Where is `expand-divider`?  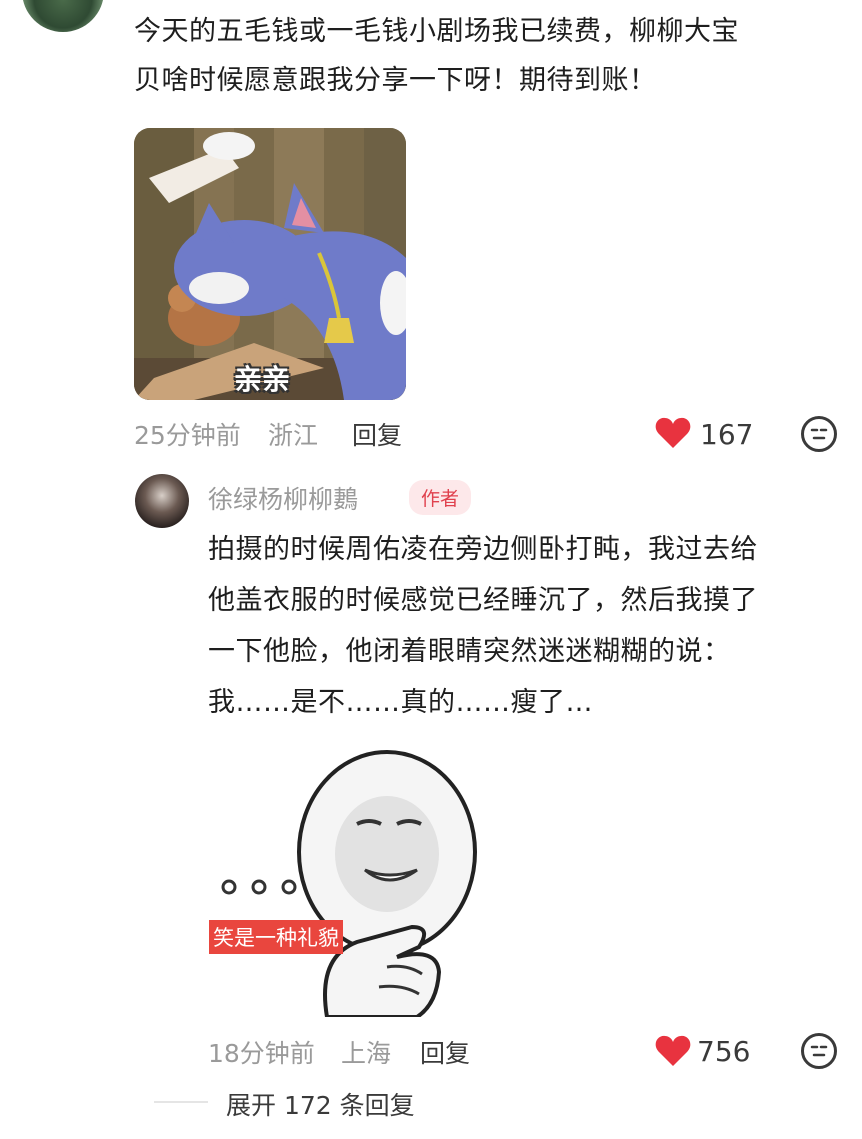 expand-divider is located at coordinates (181, 1102).